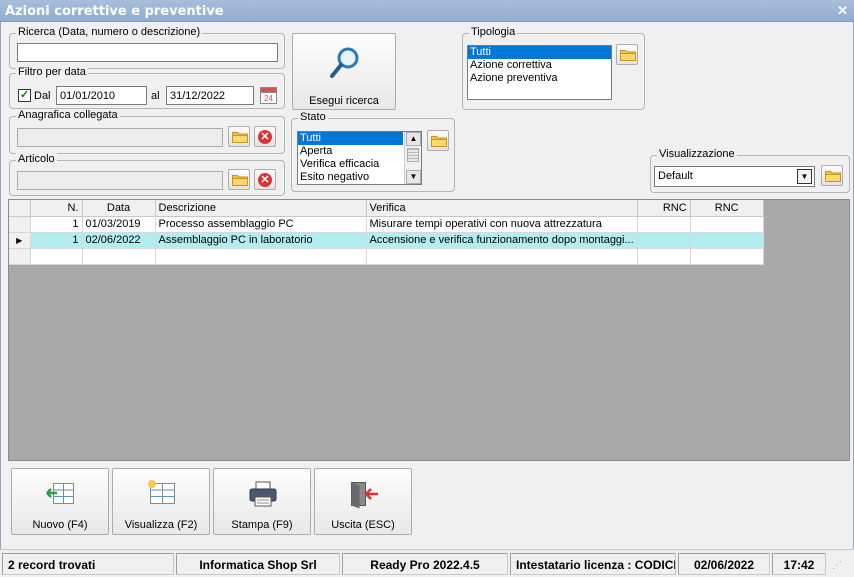 This screenshot has height=577, width=854. What do you see at coordinates (120, 137) in the screenshot?
I see `anagrafica-field` at bounding box center [120, 137].